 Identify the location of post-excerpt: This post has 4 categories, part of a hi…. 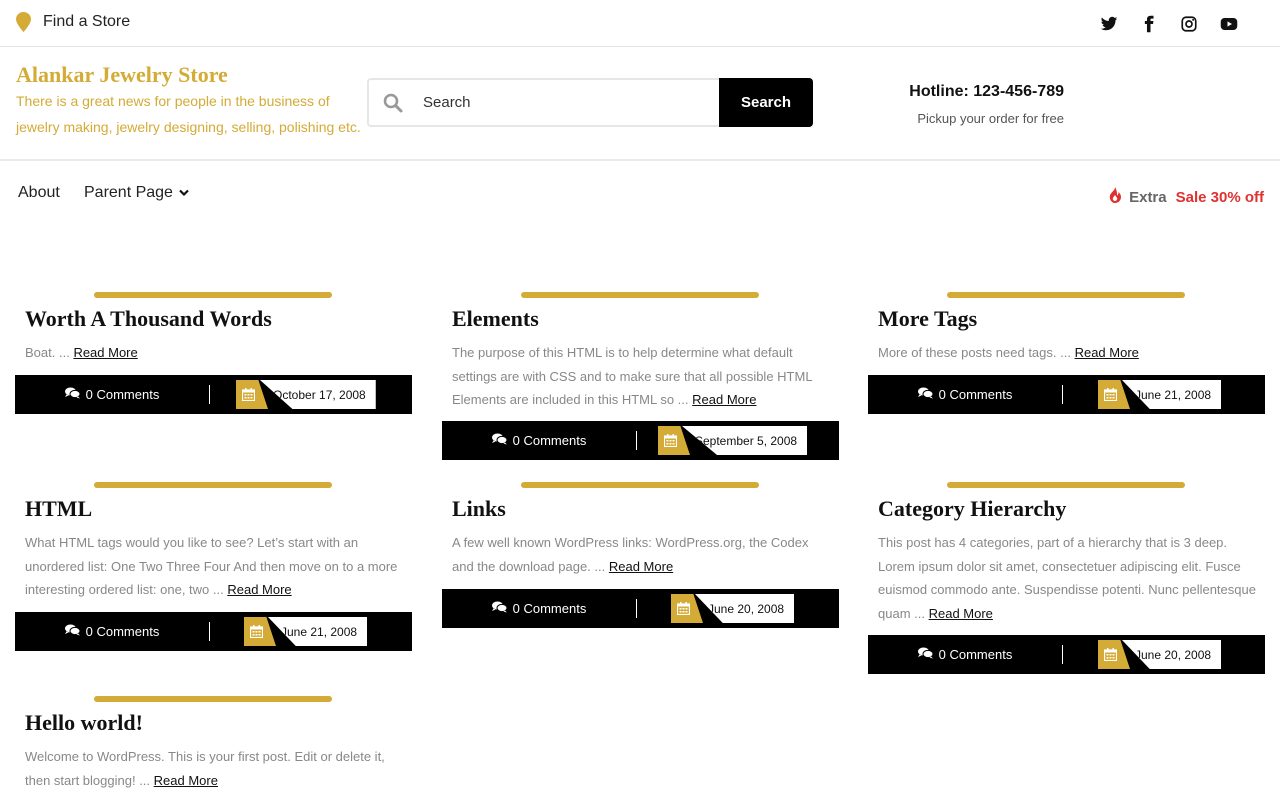
(1068, 578).